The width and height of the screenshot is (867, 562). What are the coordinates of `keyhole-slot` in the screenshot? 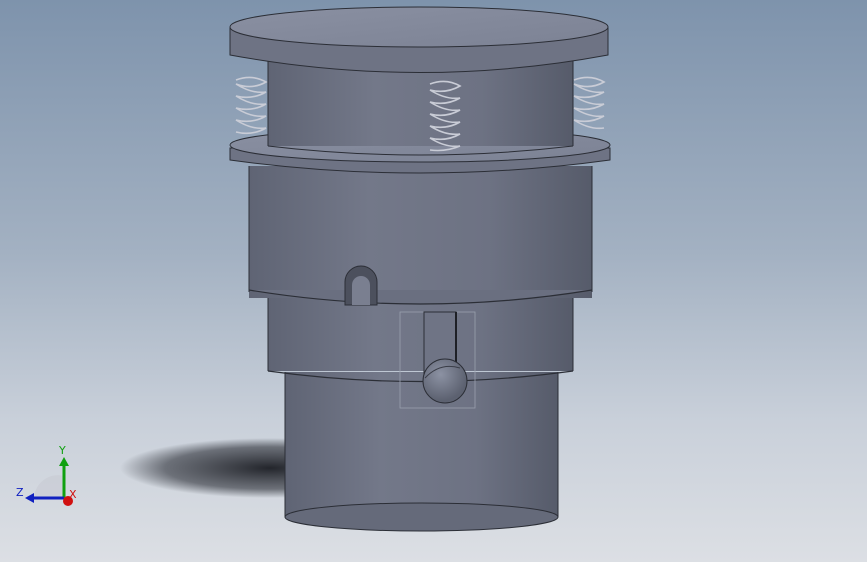 It's located at (361, 285).